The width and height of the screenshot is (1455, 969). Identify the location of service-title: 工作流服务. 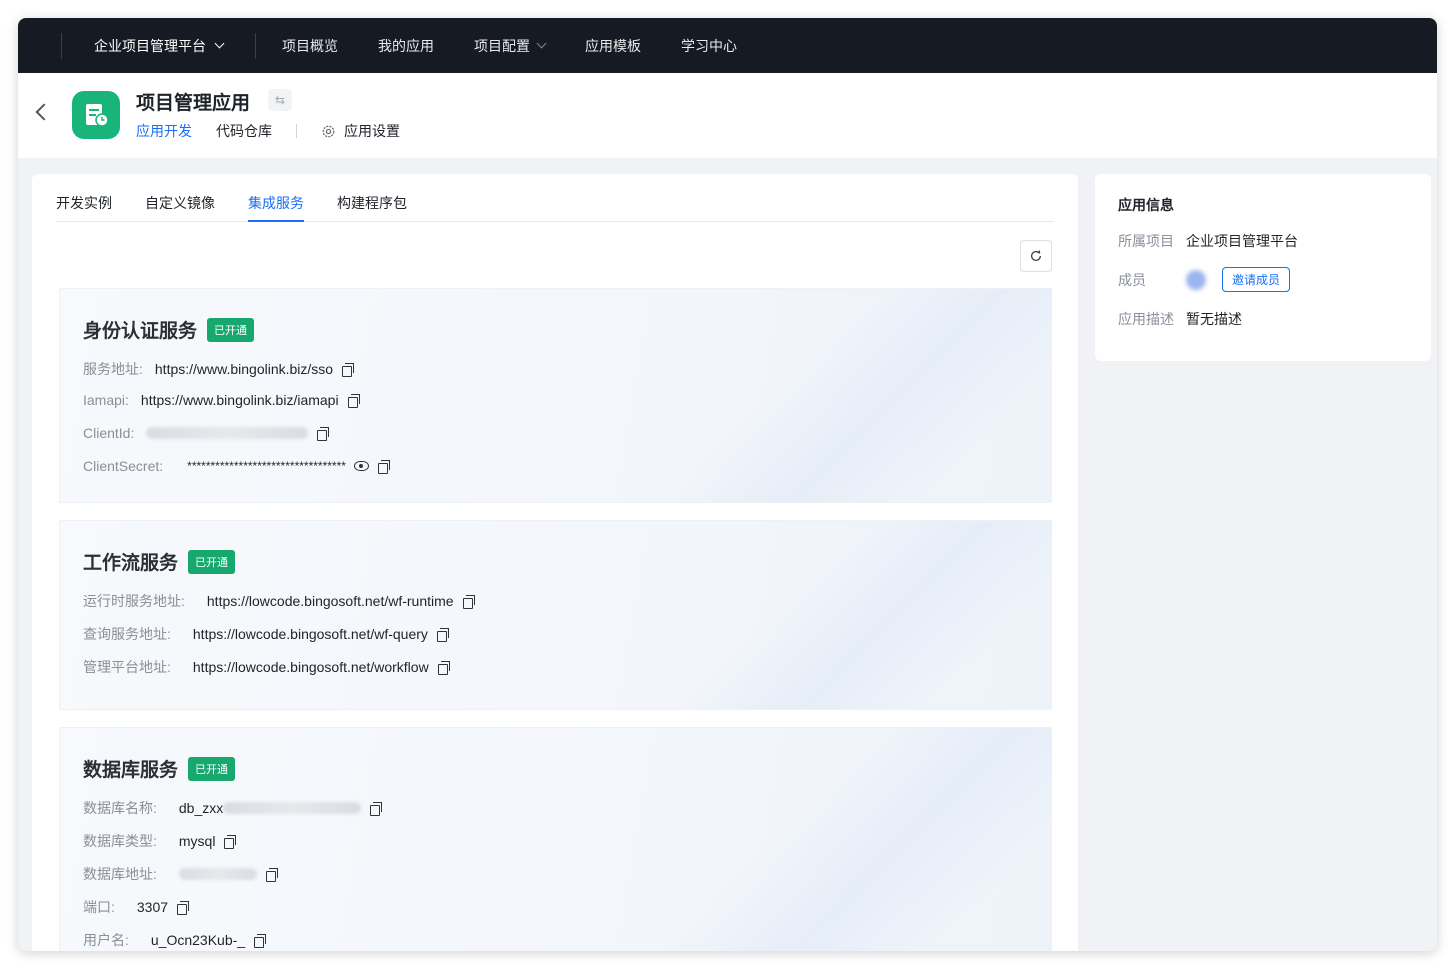
(131, 563).